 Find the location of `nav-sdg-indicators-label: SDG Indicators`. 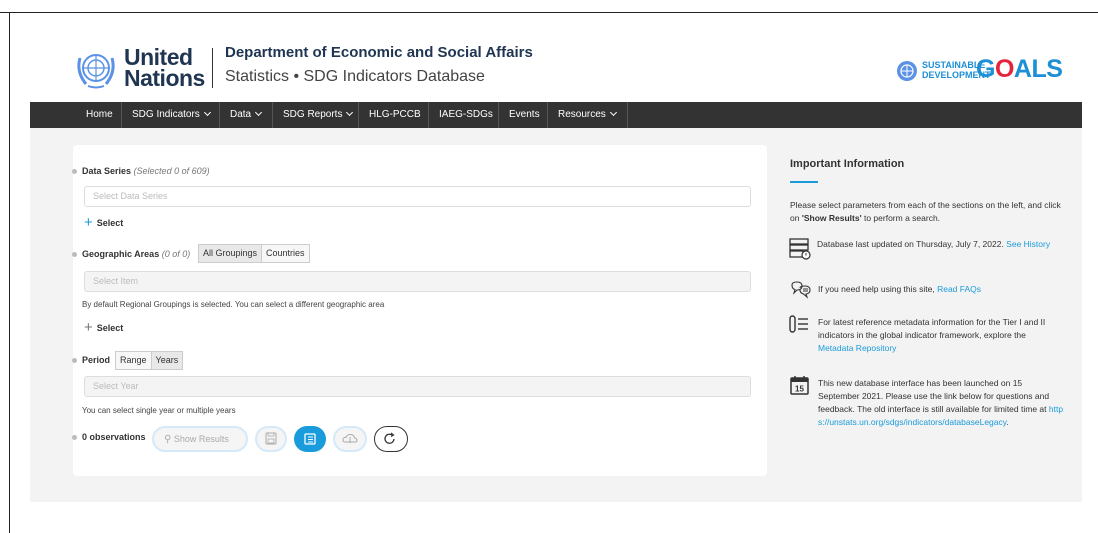

nav-sdg-indicators-label: SDG Indicators is located at coordinates (166, 114).